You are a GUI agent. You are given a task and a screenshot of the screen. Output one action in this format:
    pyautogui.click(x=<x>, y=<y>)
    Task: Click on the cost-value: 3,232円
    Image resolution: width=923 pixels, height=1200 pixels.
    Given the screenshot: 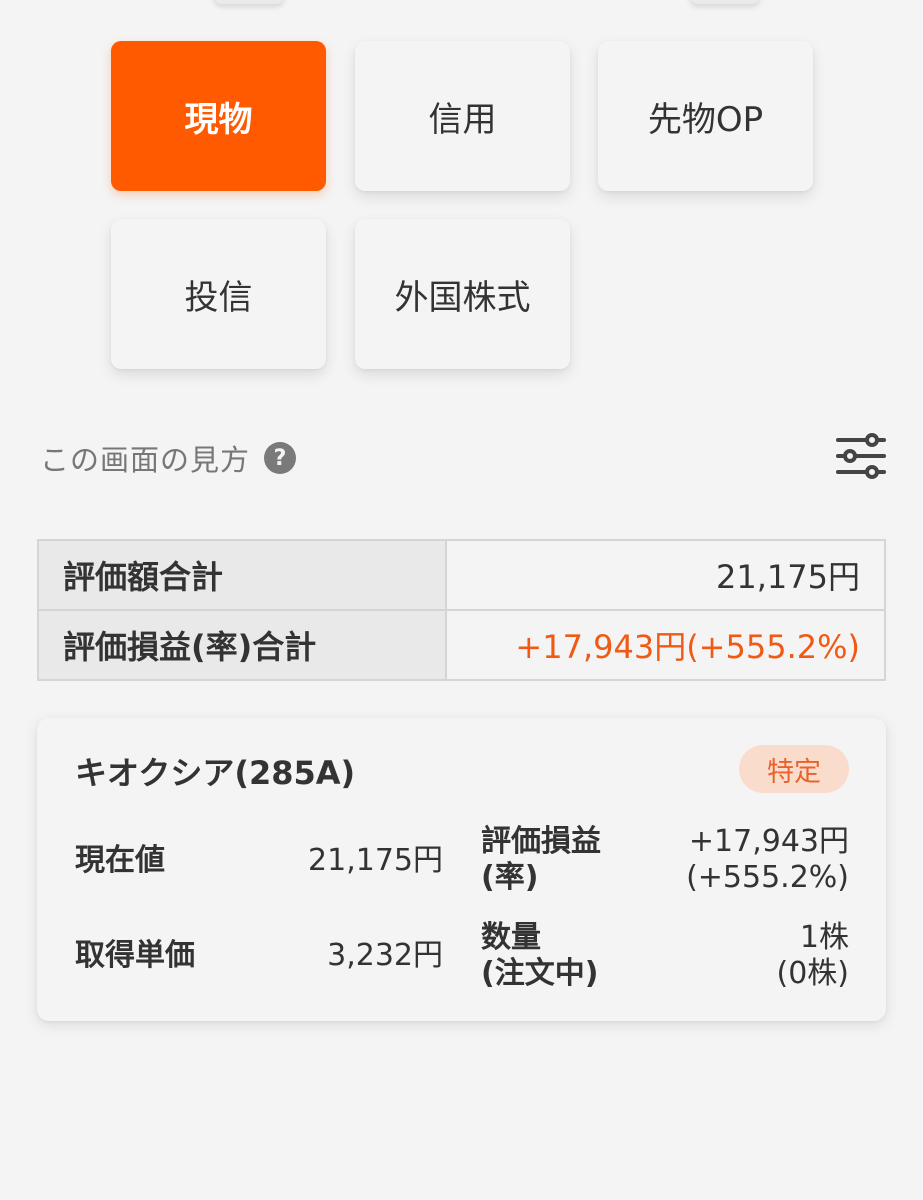 What is the action you would take?
    pyautogui.click(x=385, y=955)
    